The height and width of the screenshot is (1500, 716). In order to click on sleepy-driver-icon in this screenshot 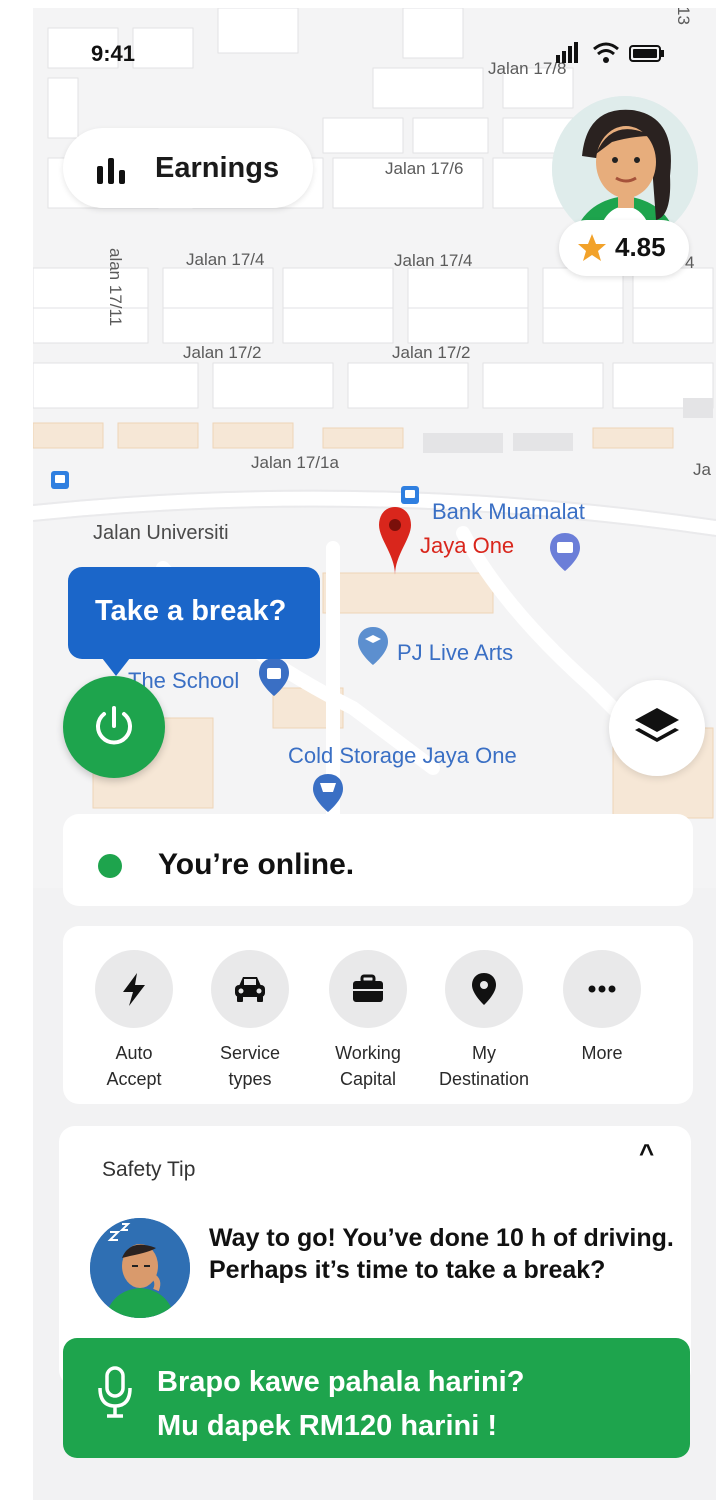, I will do `click(140, 1268)`.